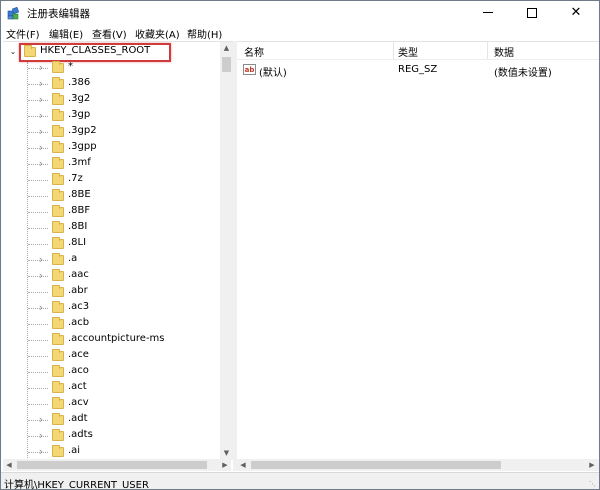 The image size is (600, 490). Describe the element at coordinates (111, 84) in the screenshot. I see `tree-item: › .386` at that location.